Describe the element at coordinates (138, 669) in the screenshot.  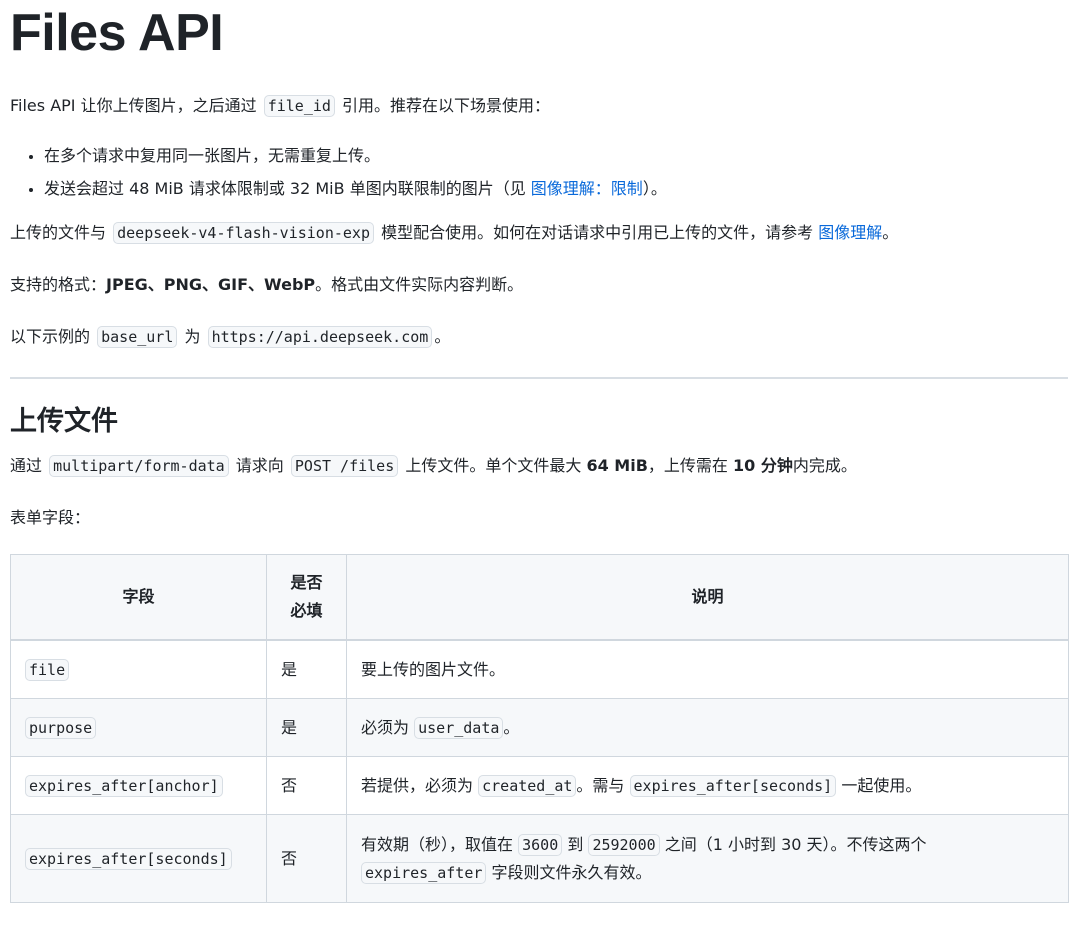
I see `cell-field: file` at that location.